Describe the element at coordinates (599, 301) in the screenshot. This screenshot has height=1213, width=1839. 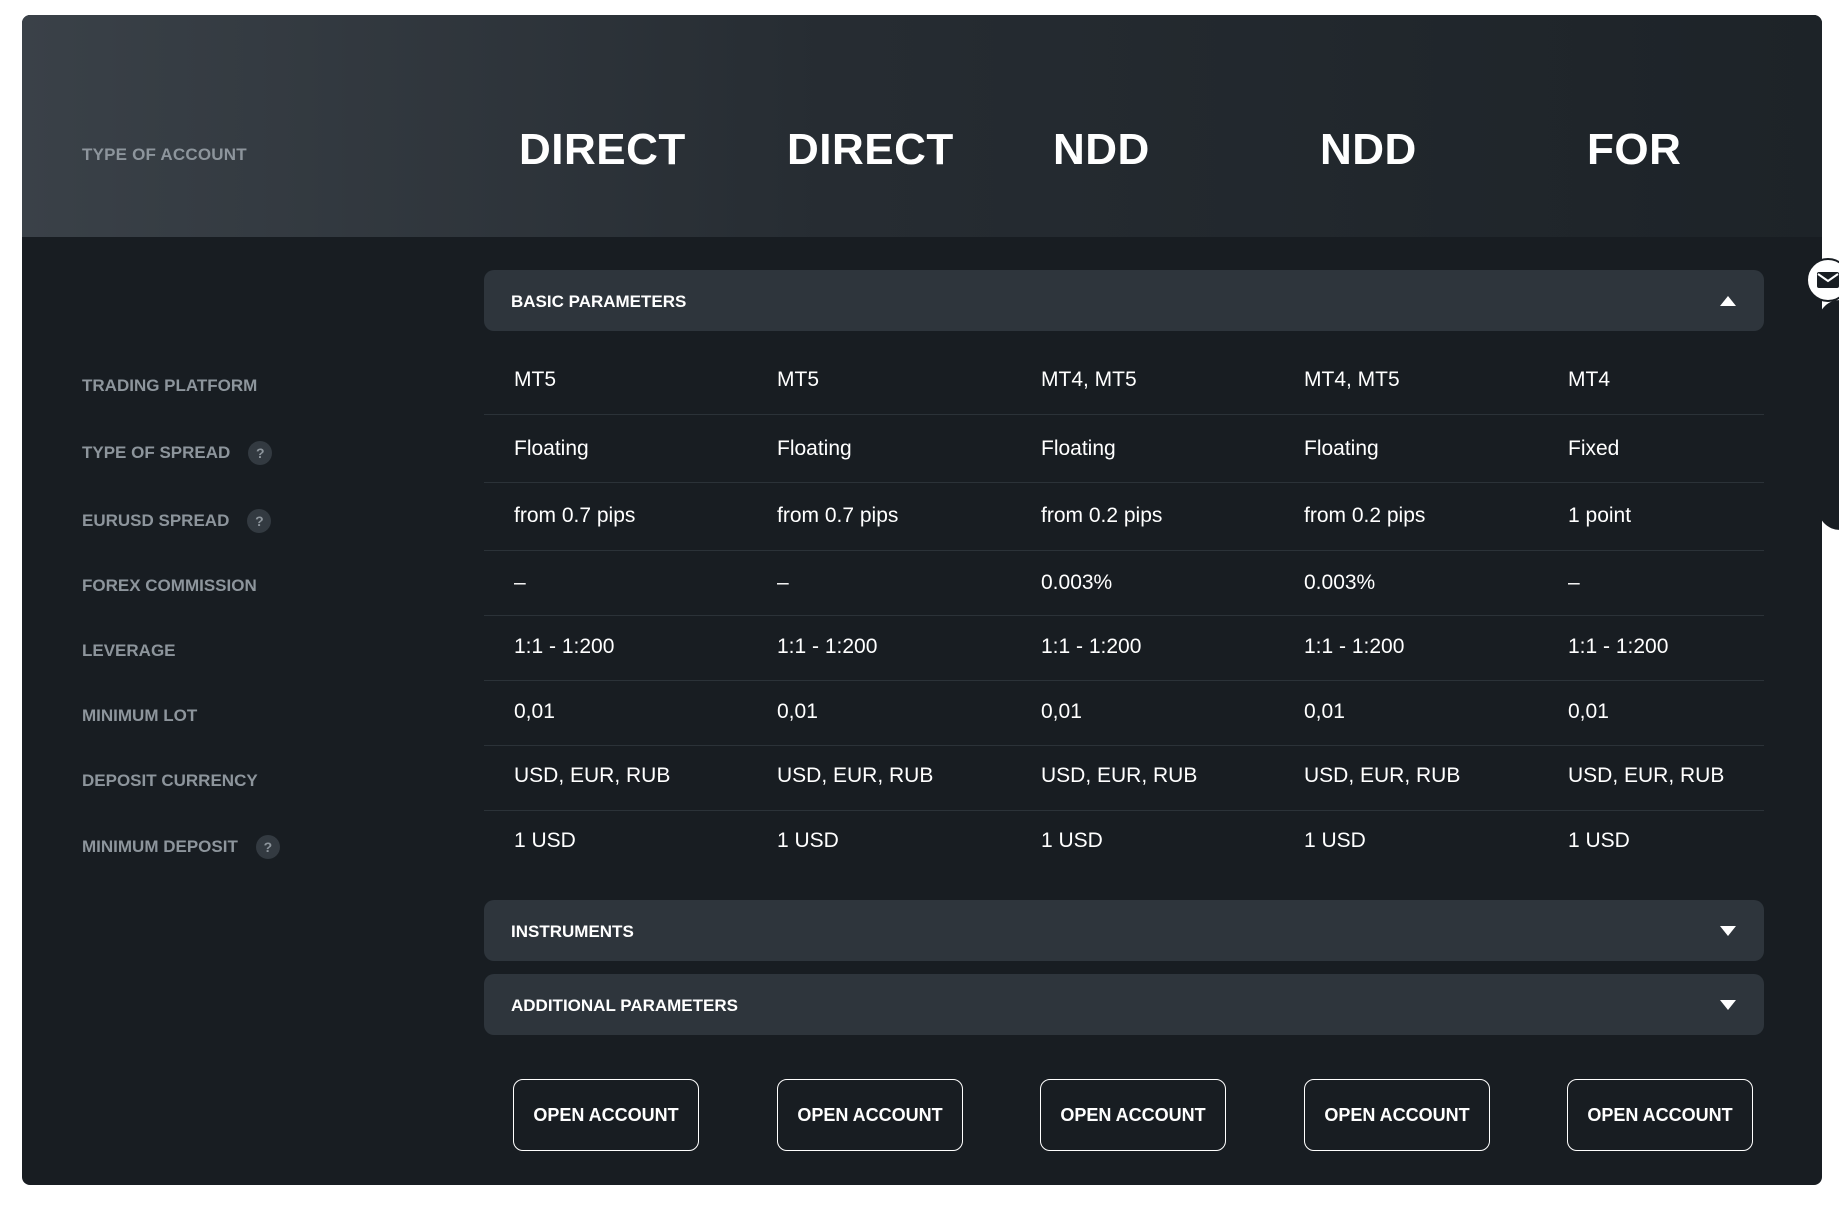
I see `section-basic-title: BASIC PARAMETERS` at that location.